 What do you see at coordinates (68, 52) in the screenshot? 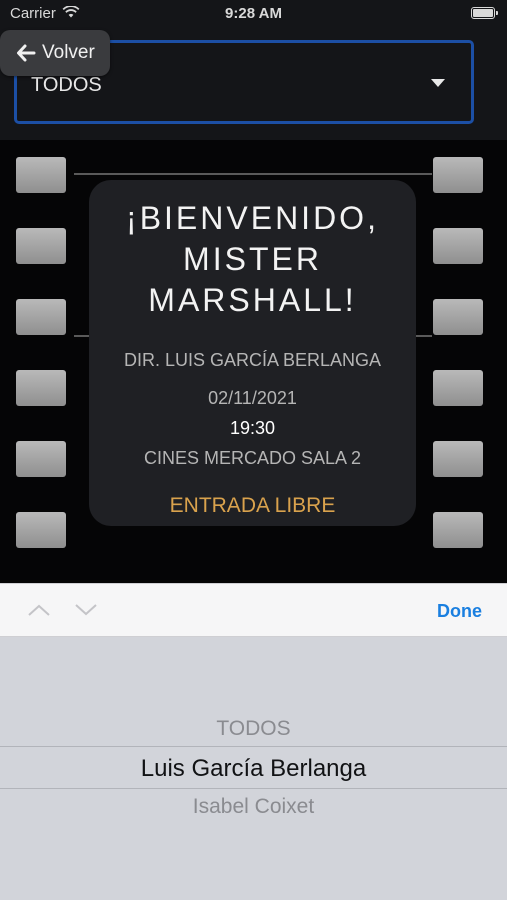
I see `back-button-label: Volver` at bounding box center [68, 52].